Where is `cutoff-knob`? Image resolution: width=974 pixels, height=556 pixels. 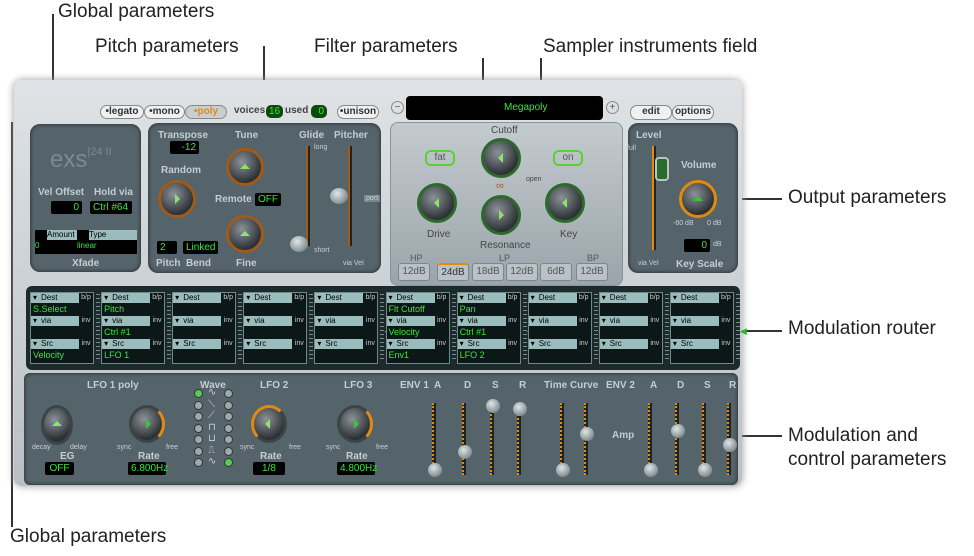 cutoff-knob is located at coordinates (501, 158).